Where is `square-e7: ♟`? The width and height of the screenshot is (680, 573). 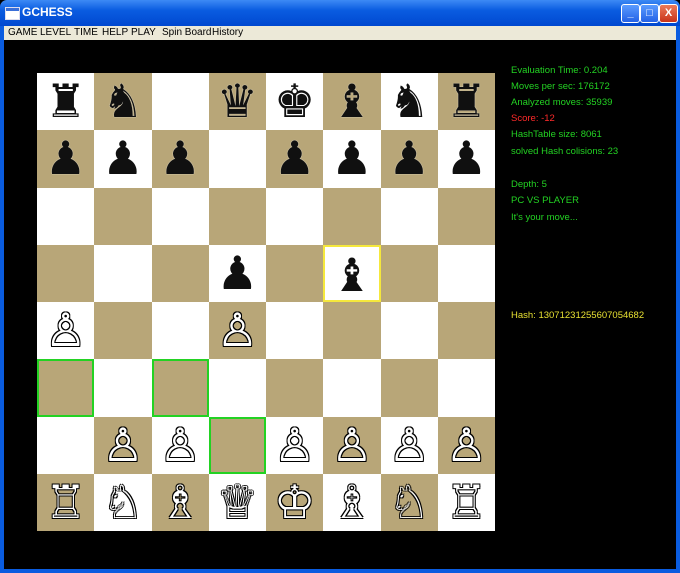
square-e7: ♟ is located at coordinates (295, 159).